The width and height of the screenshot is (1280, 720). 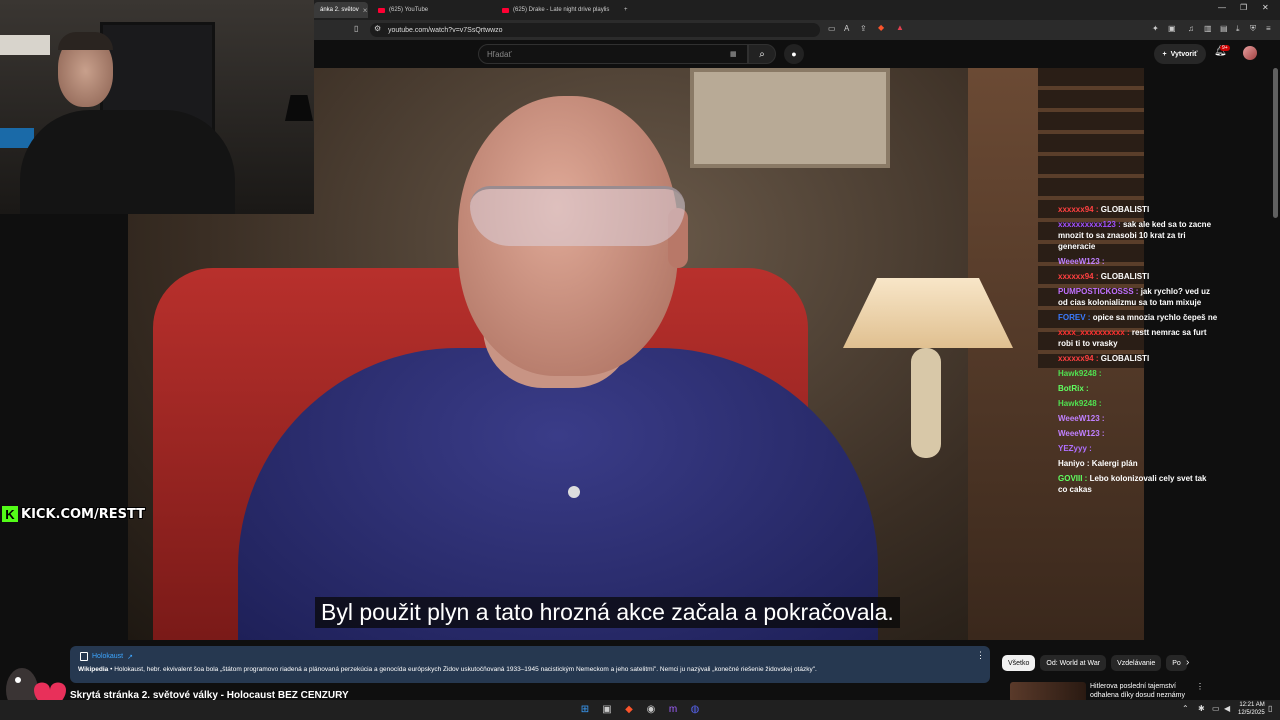 What do you see at coordinates (1074, 463) in the screenshot?
I see `chat-username: Haniyo :` at bounding box center [1074, 463].